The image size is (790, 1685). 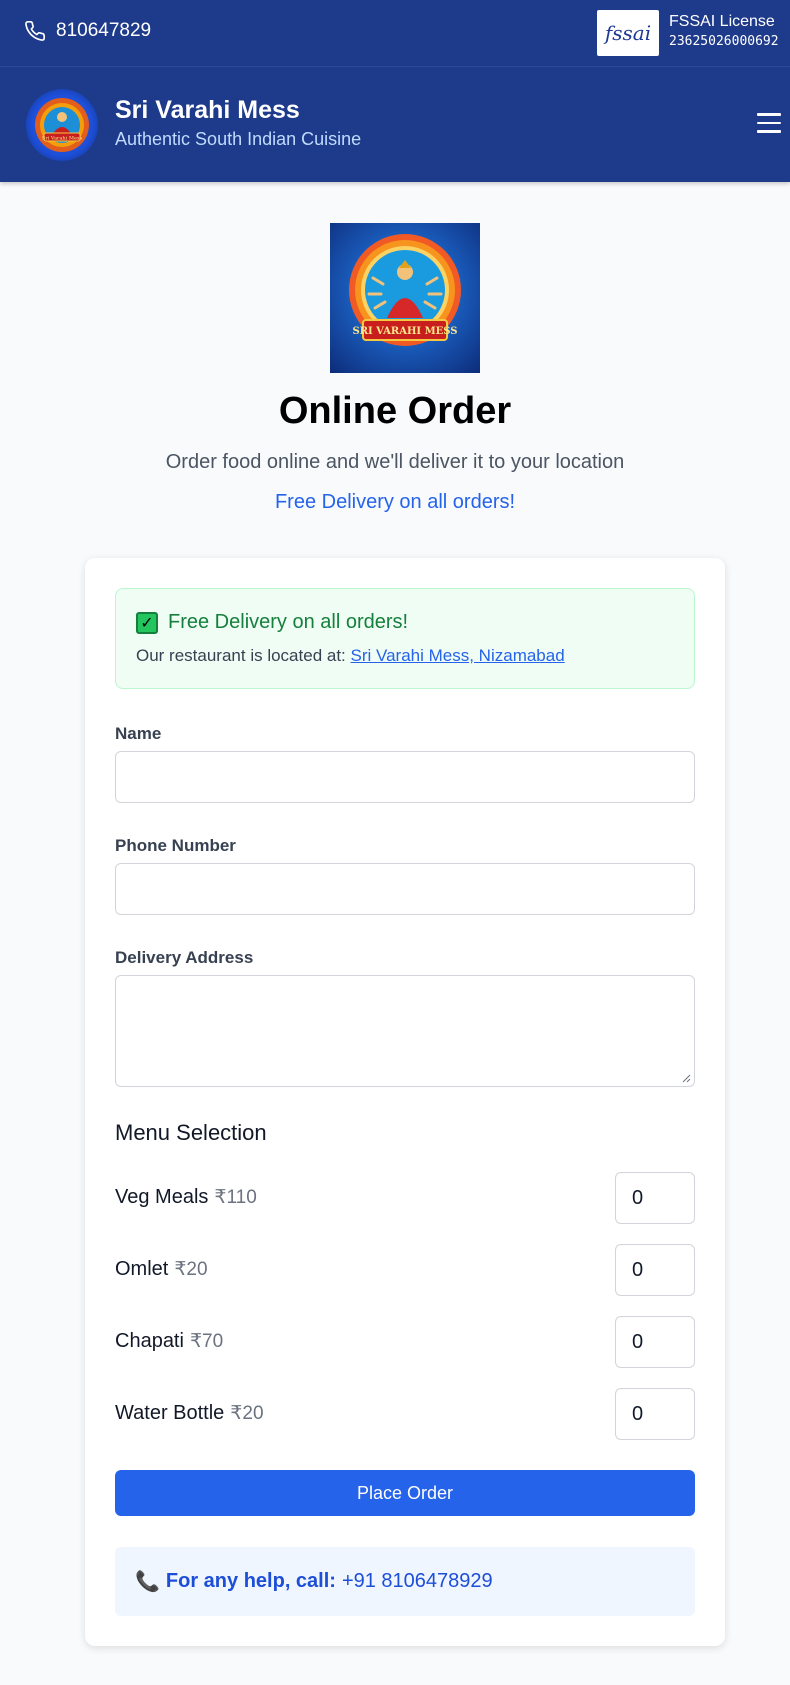 What do you see at coordinates (405, 1270) in the screenshot?
I see `menu-item: Omlet ₹20 0` at bounding box center [405, 1270].